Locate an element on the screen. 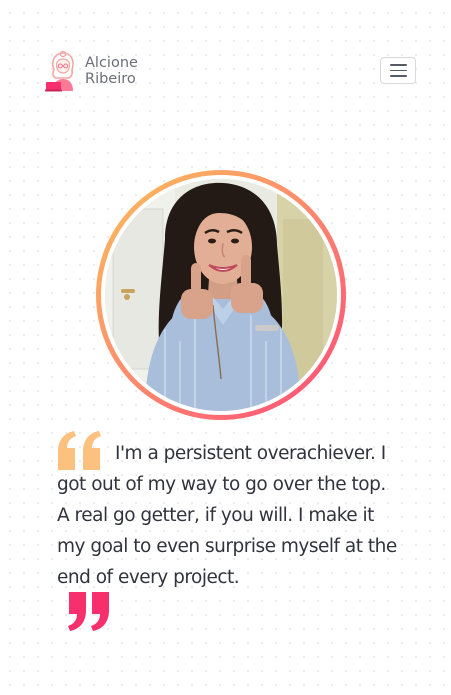 This screenshot has width=451, height=695. brand-name: Alcione Ribeiro is located at coordinates (111, 71).